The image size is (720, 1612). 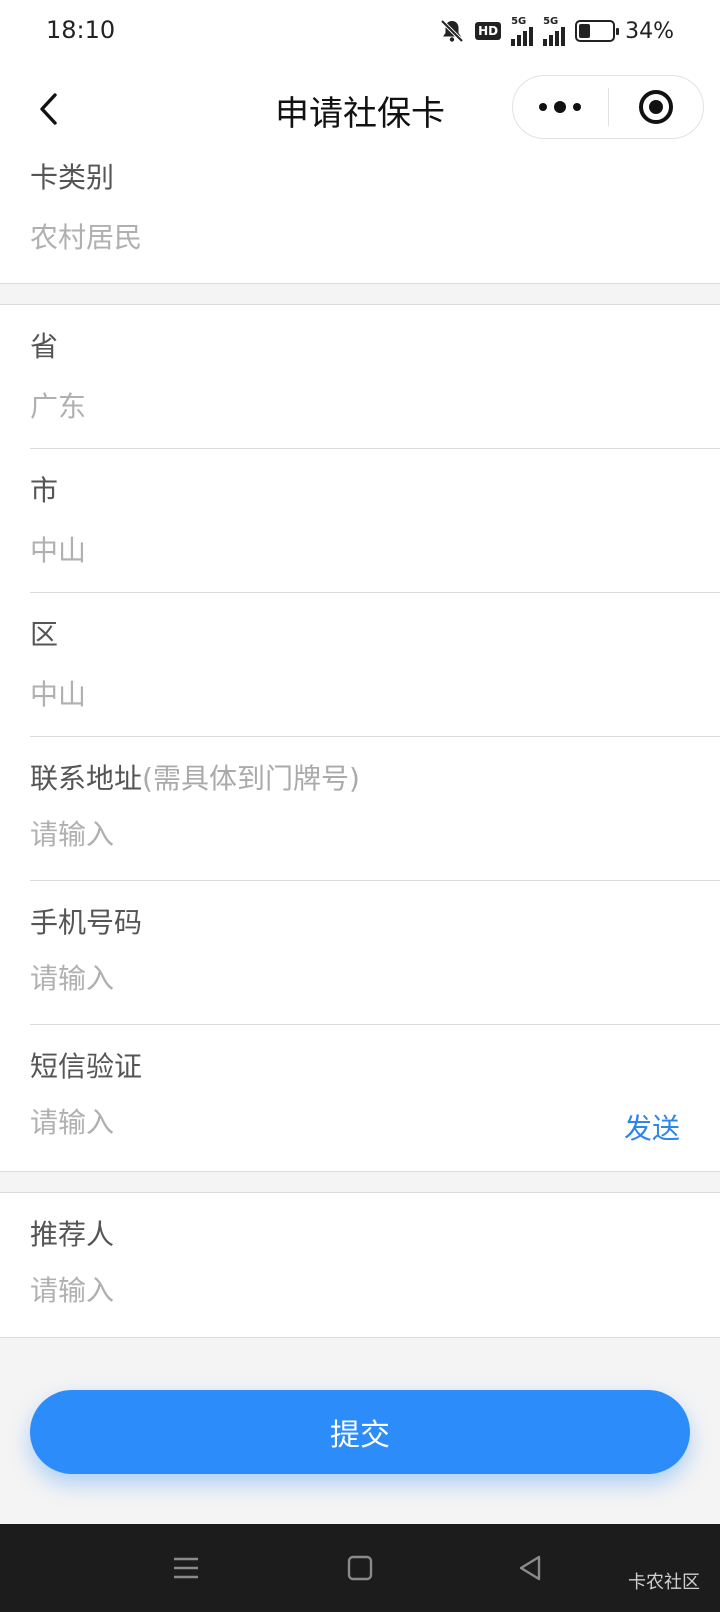 What do you see at coordinates (652, 1127) in the screenshot?
I see `send-code-button: 发送` at bounding box center [652, 1127].